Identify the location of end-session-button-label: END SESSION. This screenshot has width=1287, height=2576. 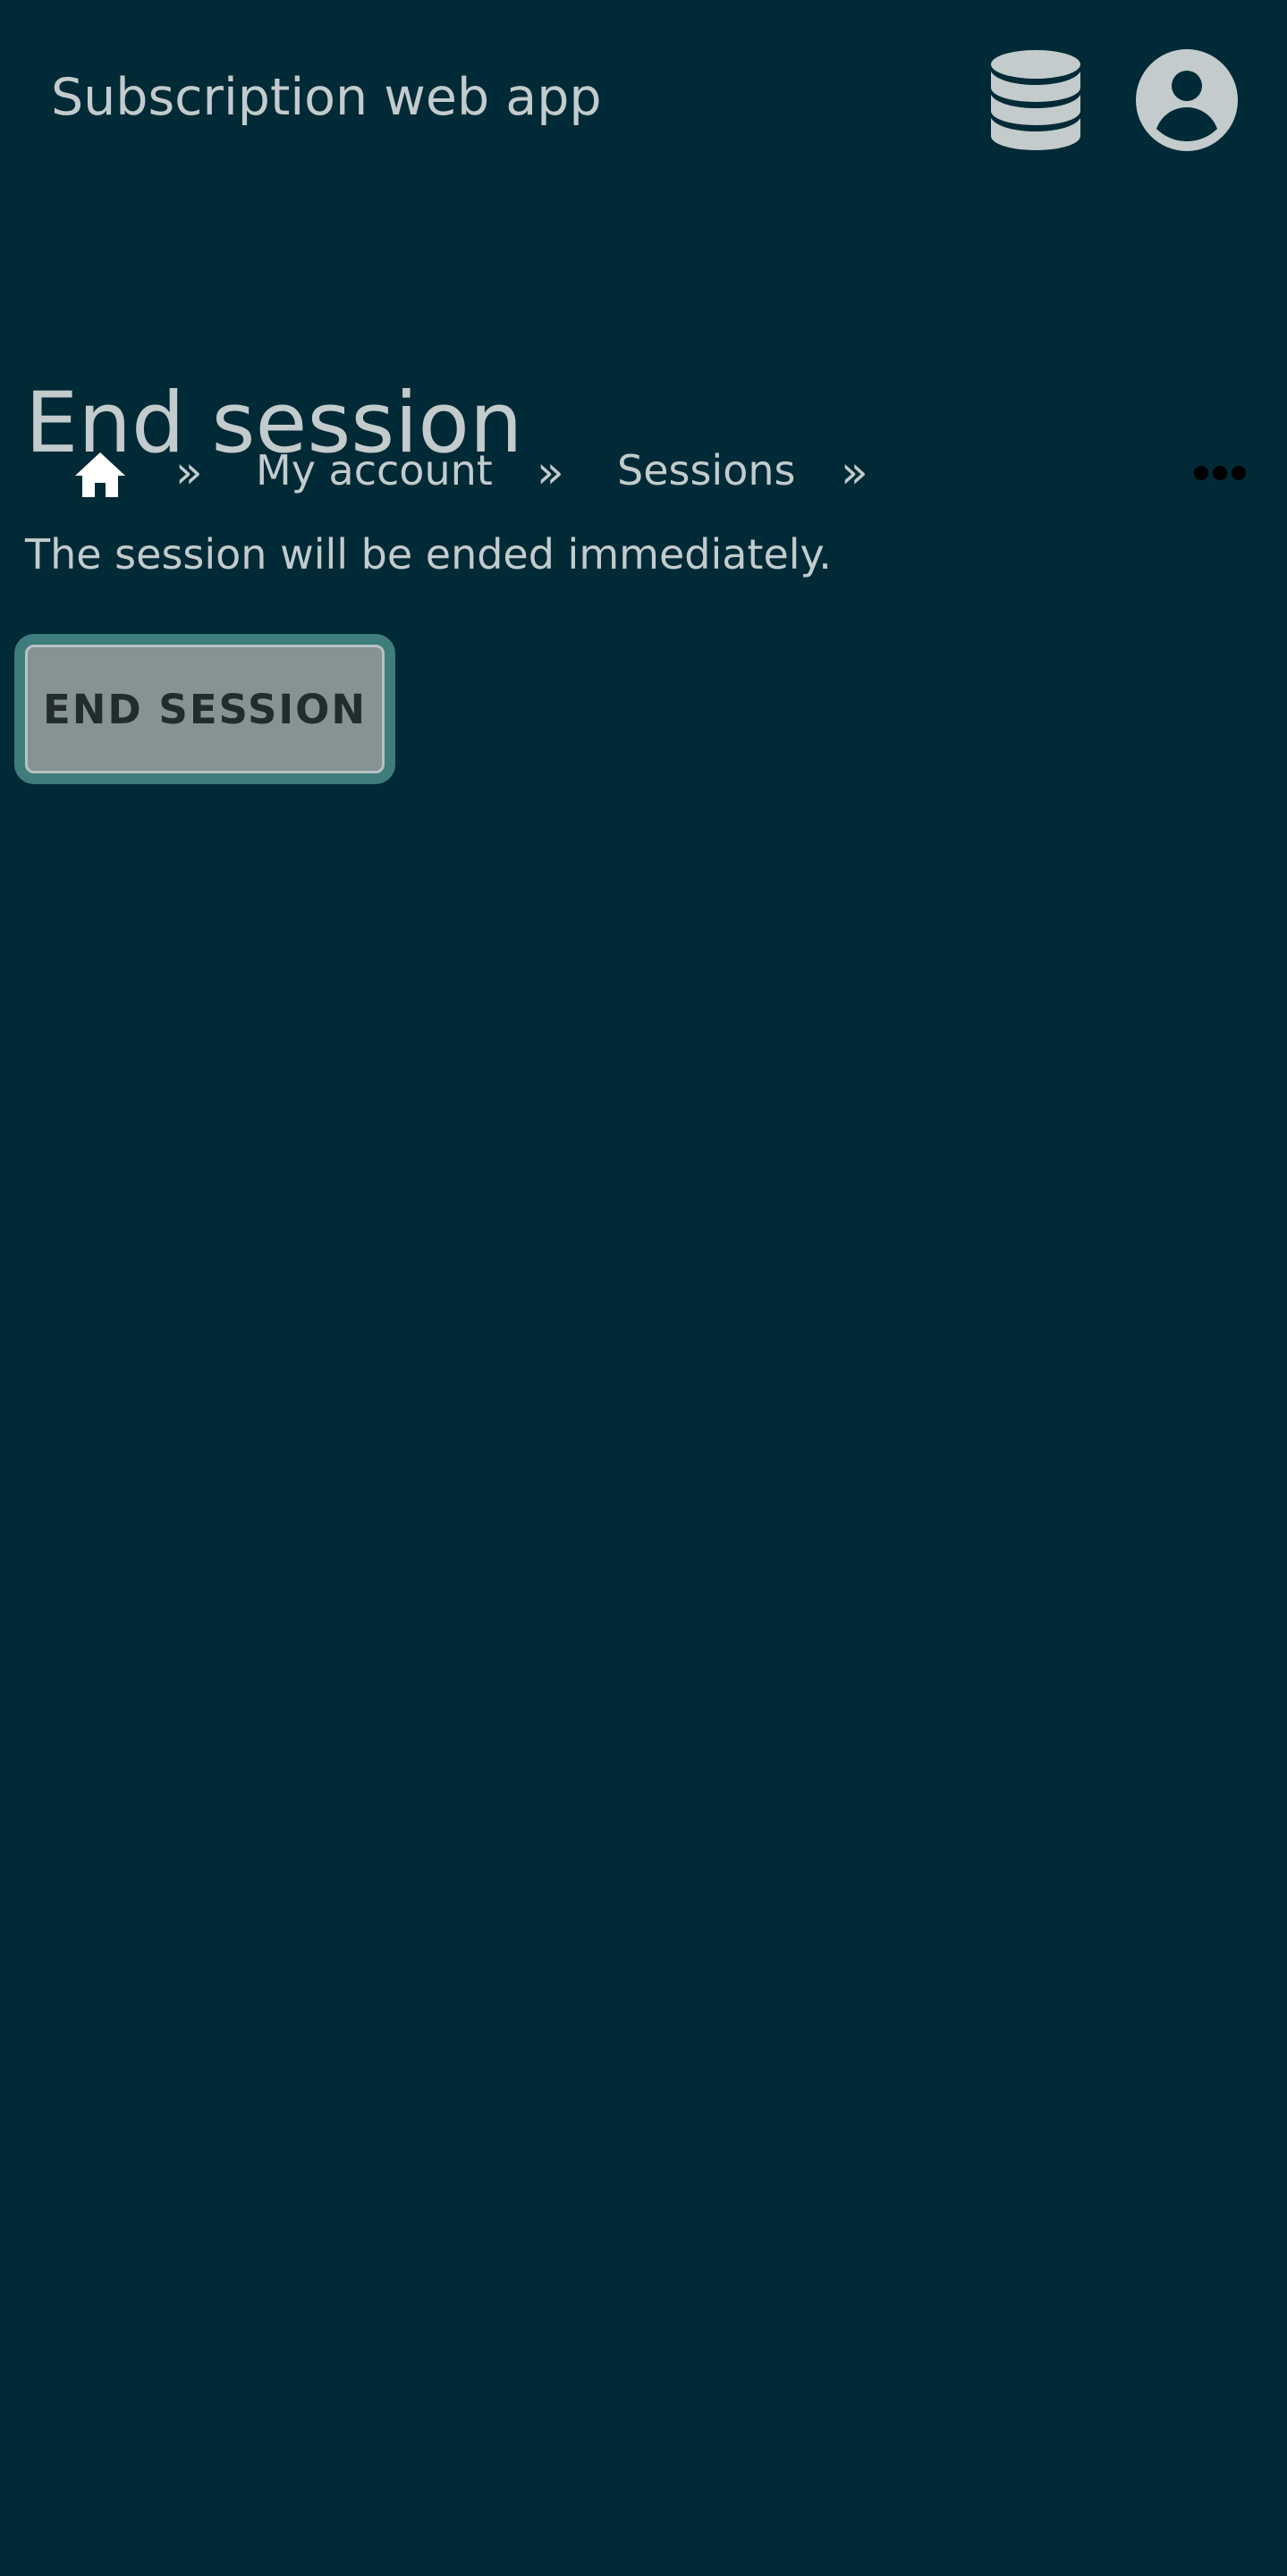
(205, 709).